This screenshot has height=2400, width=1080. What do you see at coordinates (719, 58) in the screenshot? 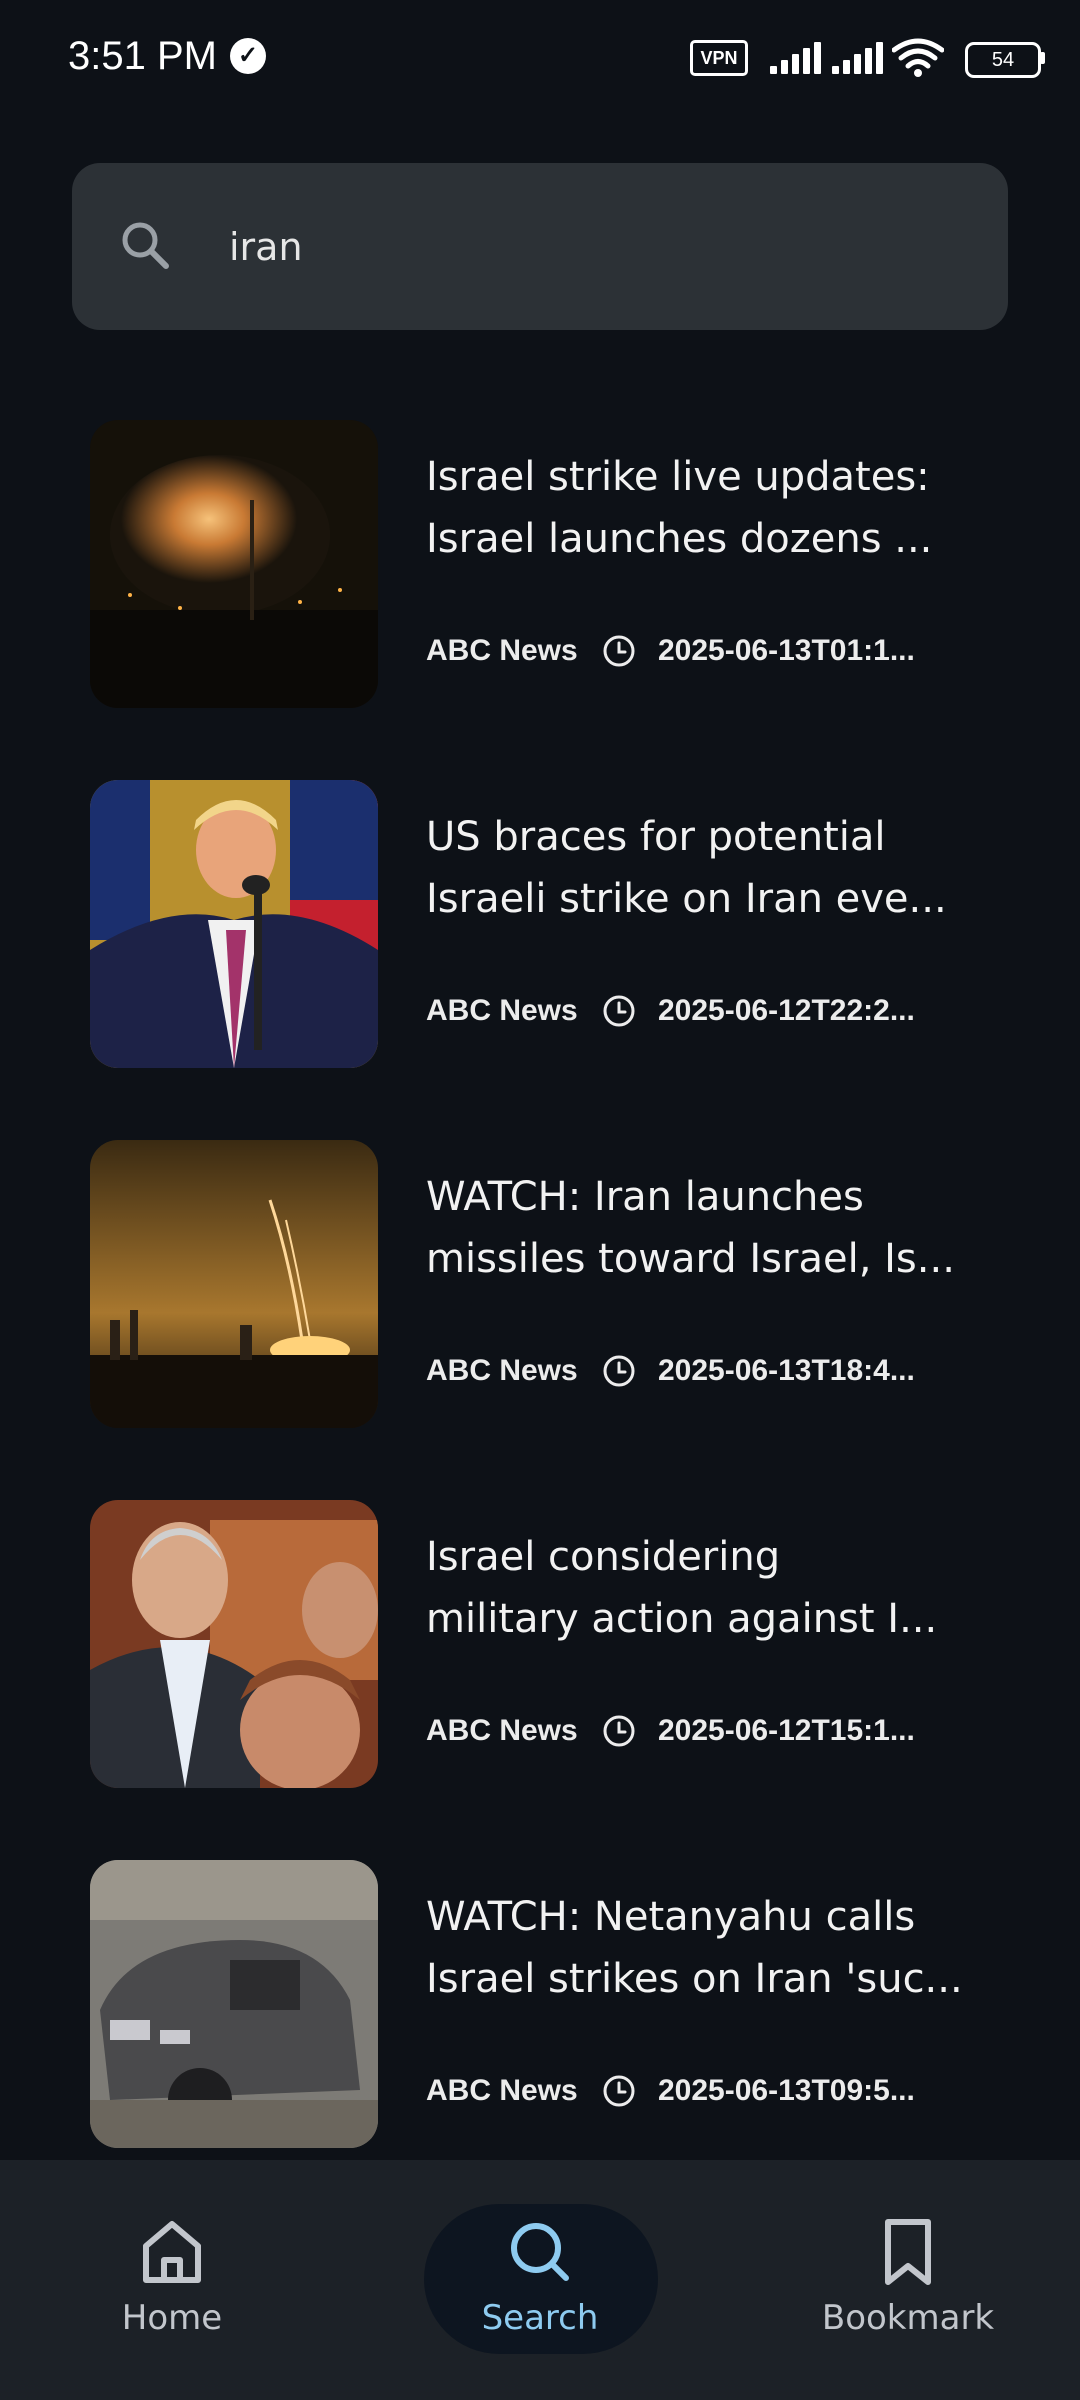
I see `vpn-badge: VPN` at bounding box center [719, 58].